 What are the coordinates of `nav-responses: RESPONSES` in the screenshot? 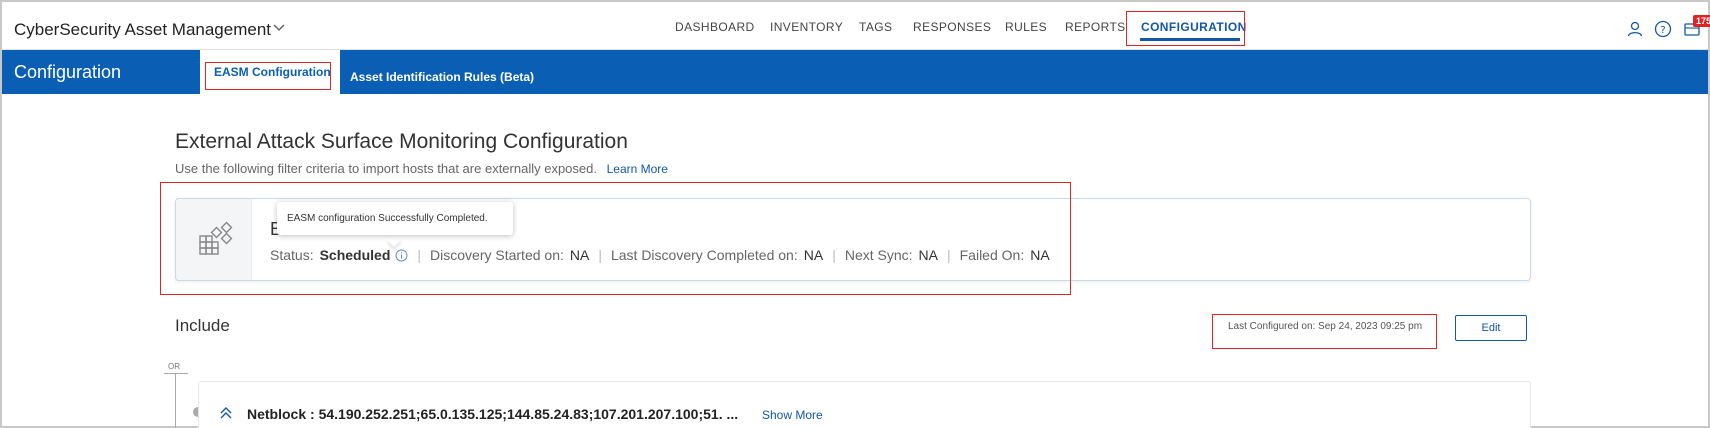 It's located at (952, 27).